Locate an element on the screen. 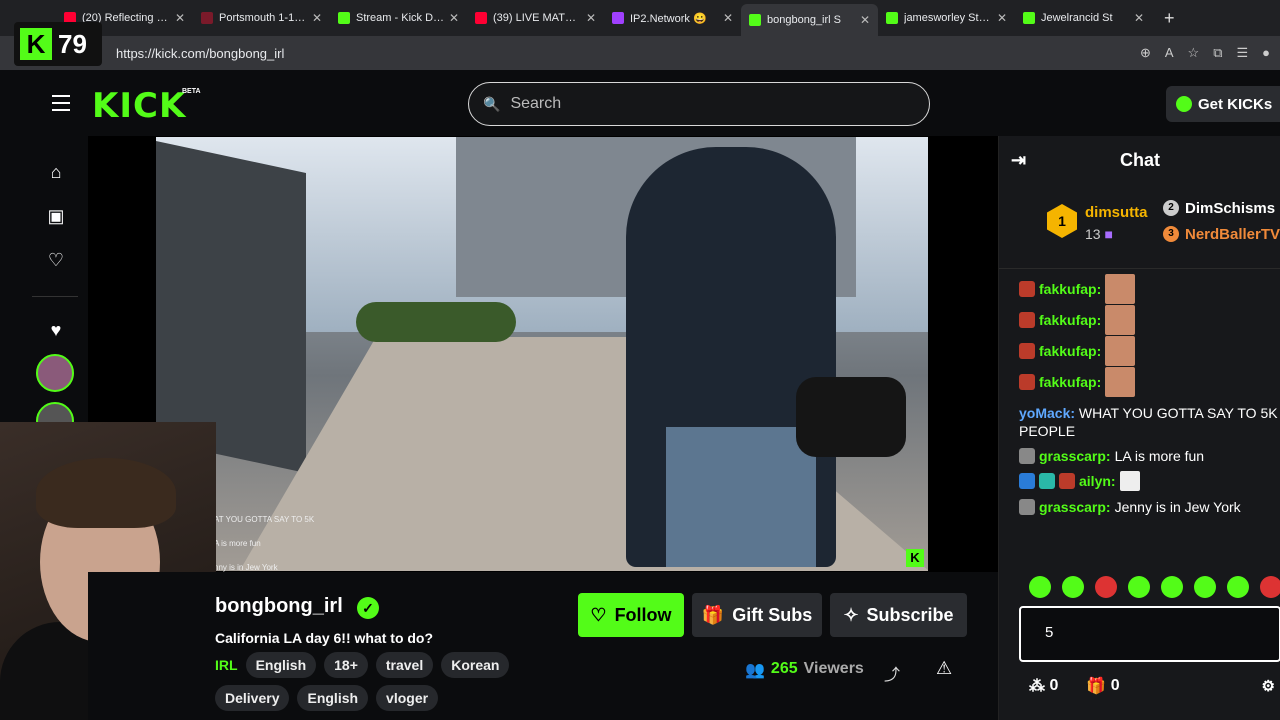  chat-username: yoMack: is located at coordinates (1047, 413).